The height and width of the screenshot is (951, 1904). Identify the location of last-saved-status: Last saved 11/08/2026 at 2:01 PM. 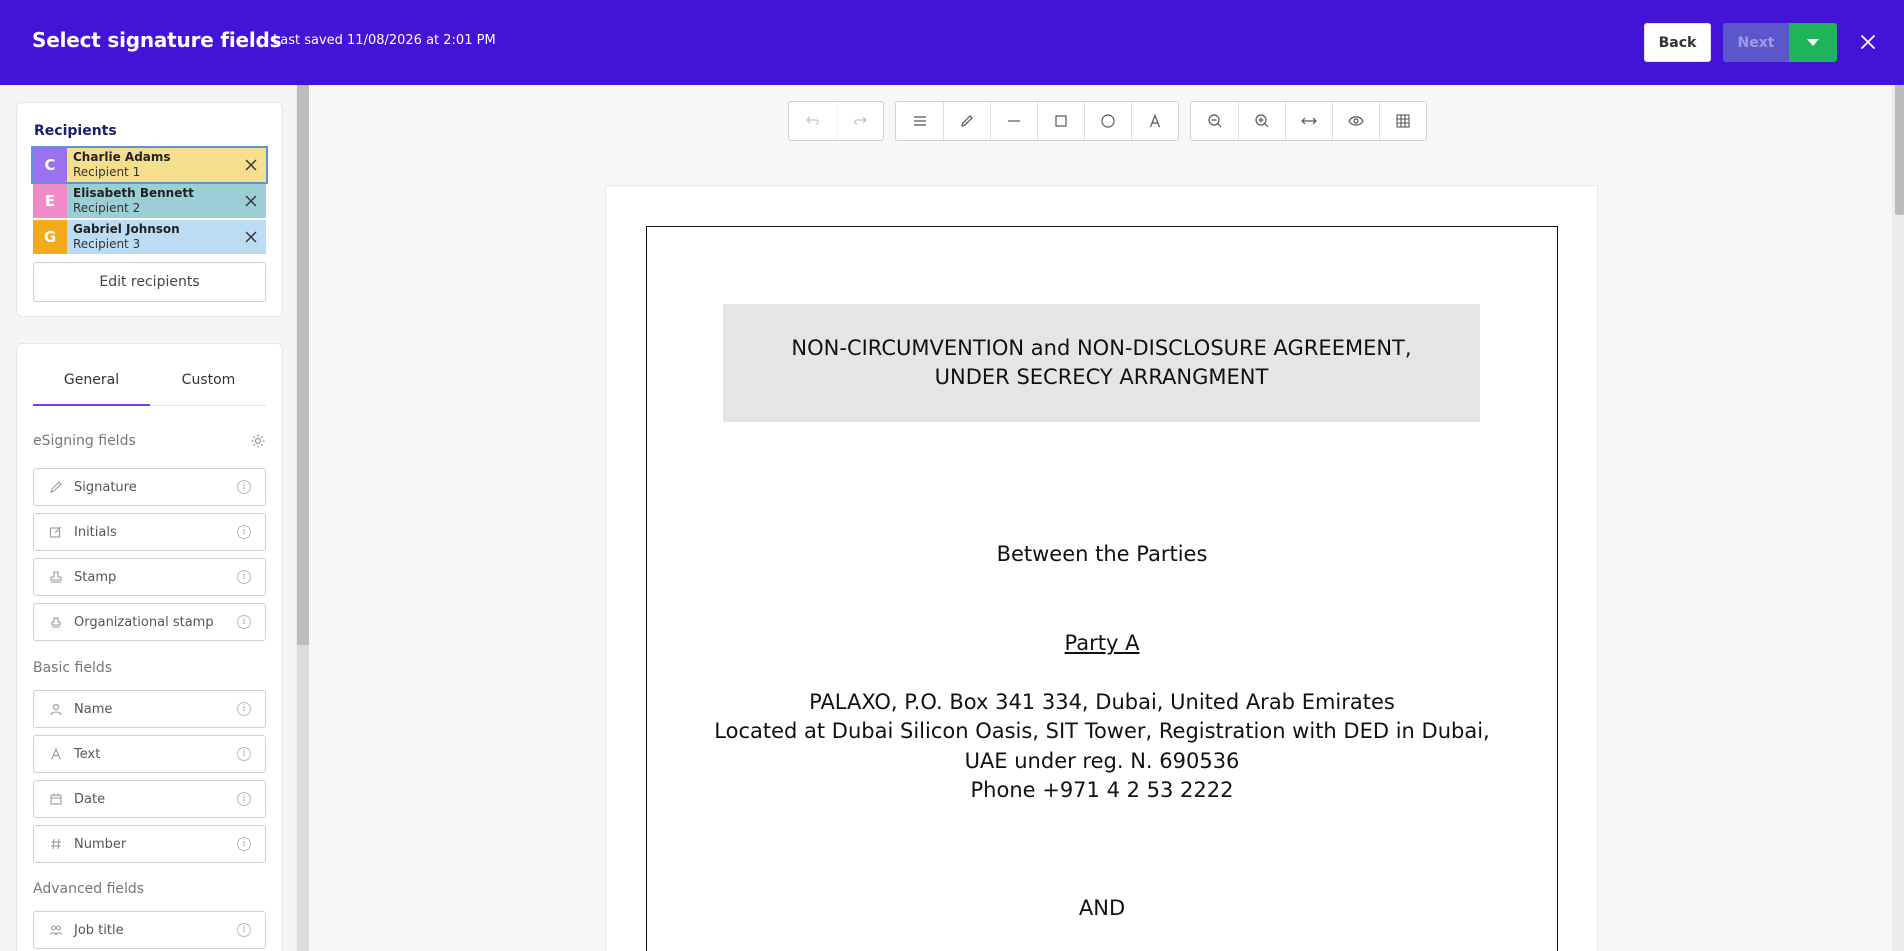
(384, 40).